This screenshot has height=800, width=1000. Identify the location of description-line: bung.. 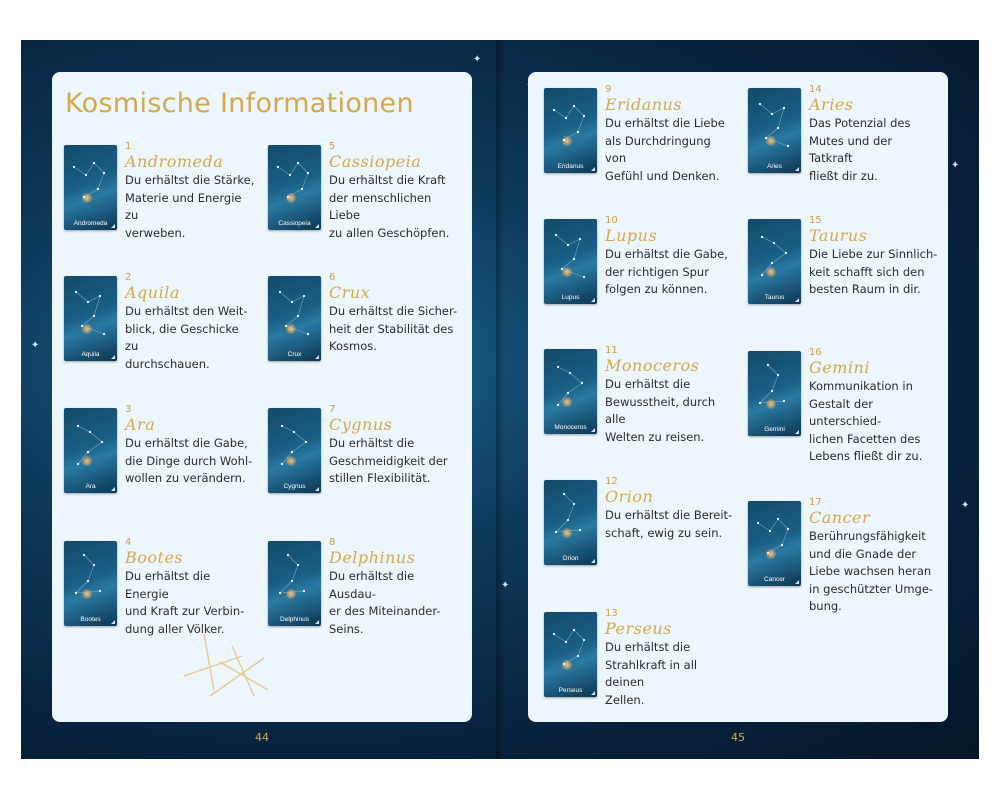
(825, 606).